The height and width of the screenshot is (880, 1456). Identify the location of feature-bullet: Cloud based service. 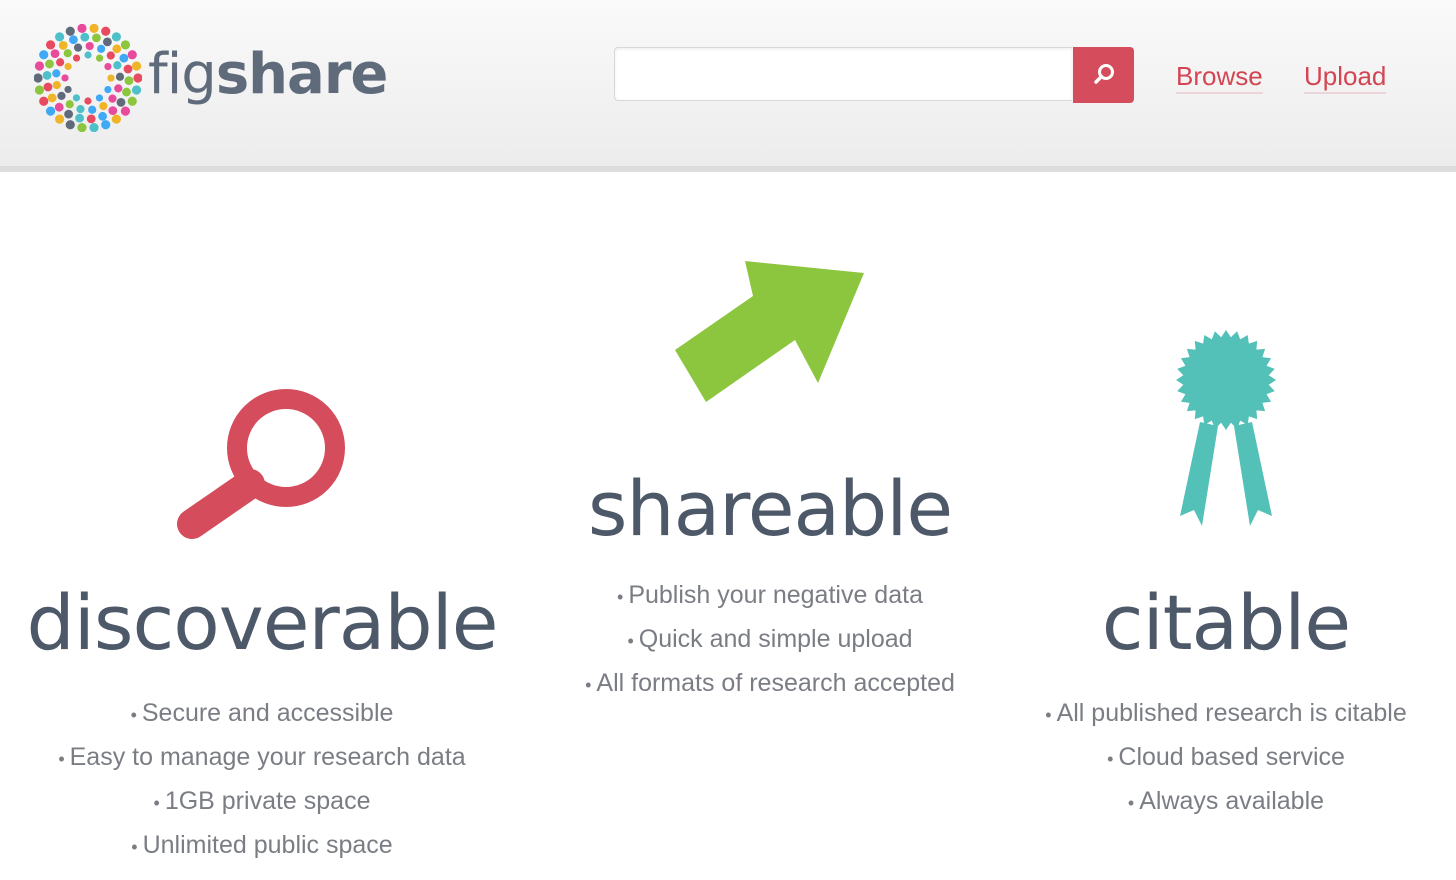
(1226, 758).